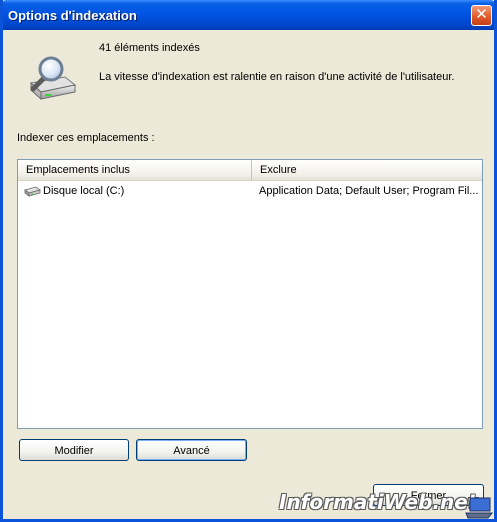 The height and width of the screenshot is (522, 497). Describe the element at coordinates (248, 15) in the screenshot. I see `title-bar: Options d'indexation ✕` at that location.